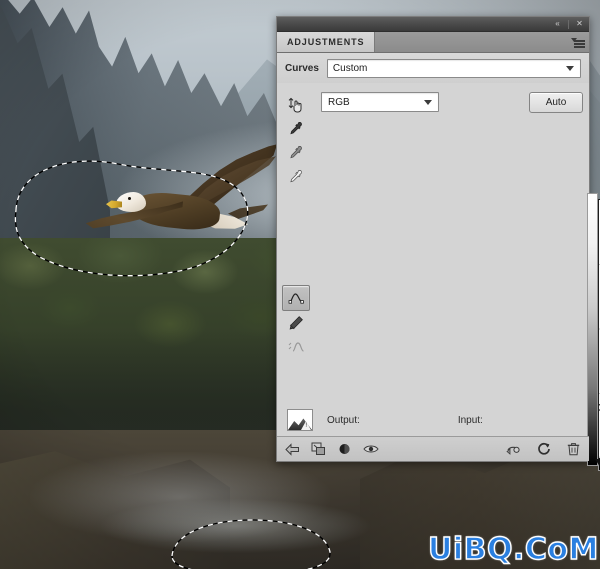 The width and height of the screenshot is (600, 569). I want to click on close-icon: ✕, so click(579, 24).